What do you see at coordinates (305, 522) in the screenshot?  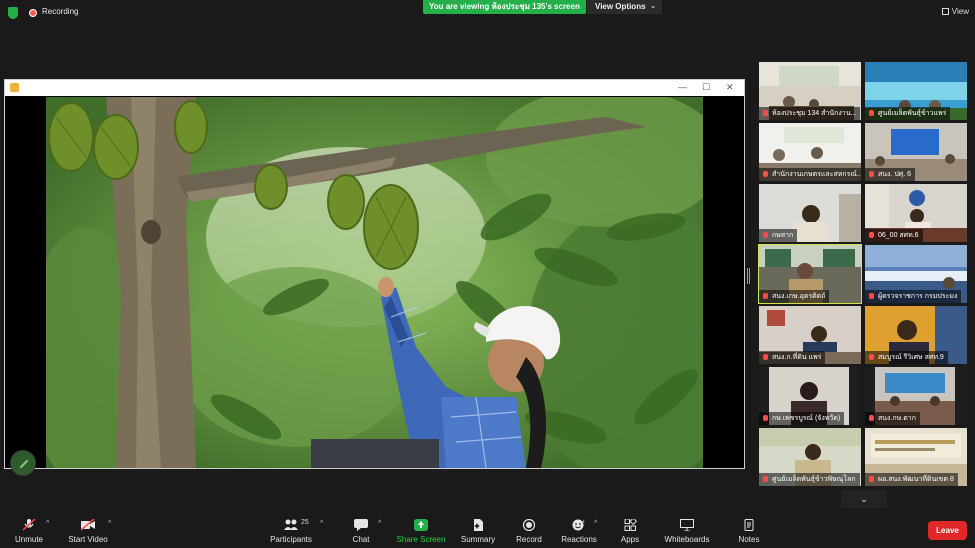 I see `participant-count: 25` at bounding box center [305, 522].